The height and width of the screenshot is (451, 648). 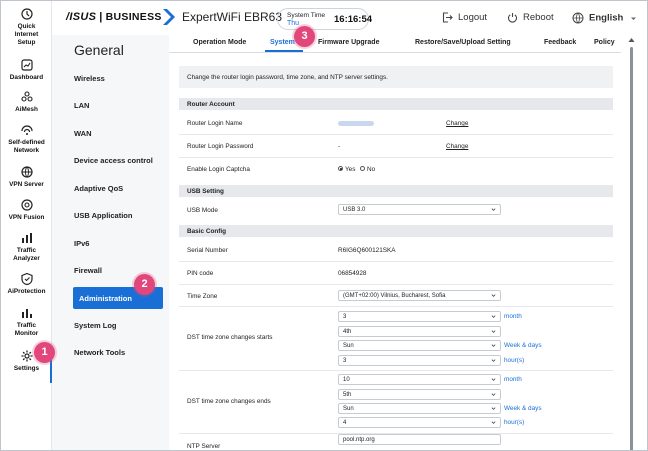 I want to click on change-password-link: Change, so click(x=457, y=146).